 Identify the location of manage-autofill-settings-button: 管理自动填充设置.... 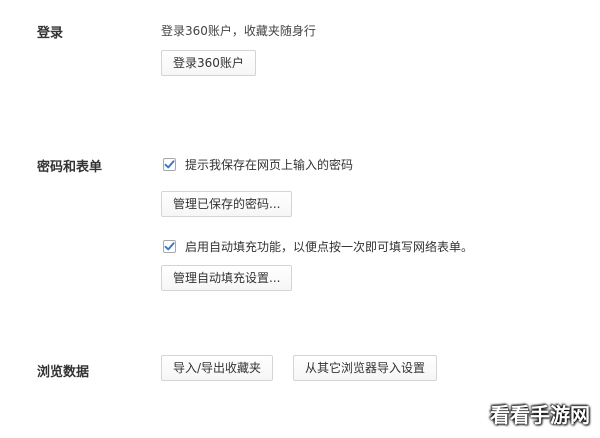
(227, 278).